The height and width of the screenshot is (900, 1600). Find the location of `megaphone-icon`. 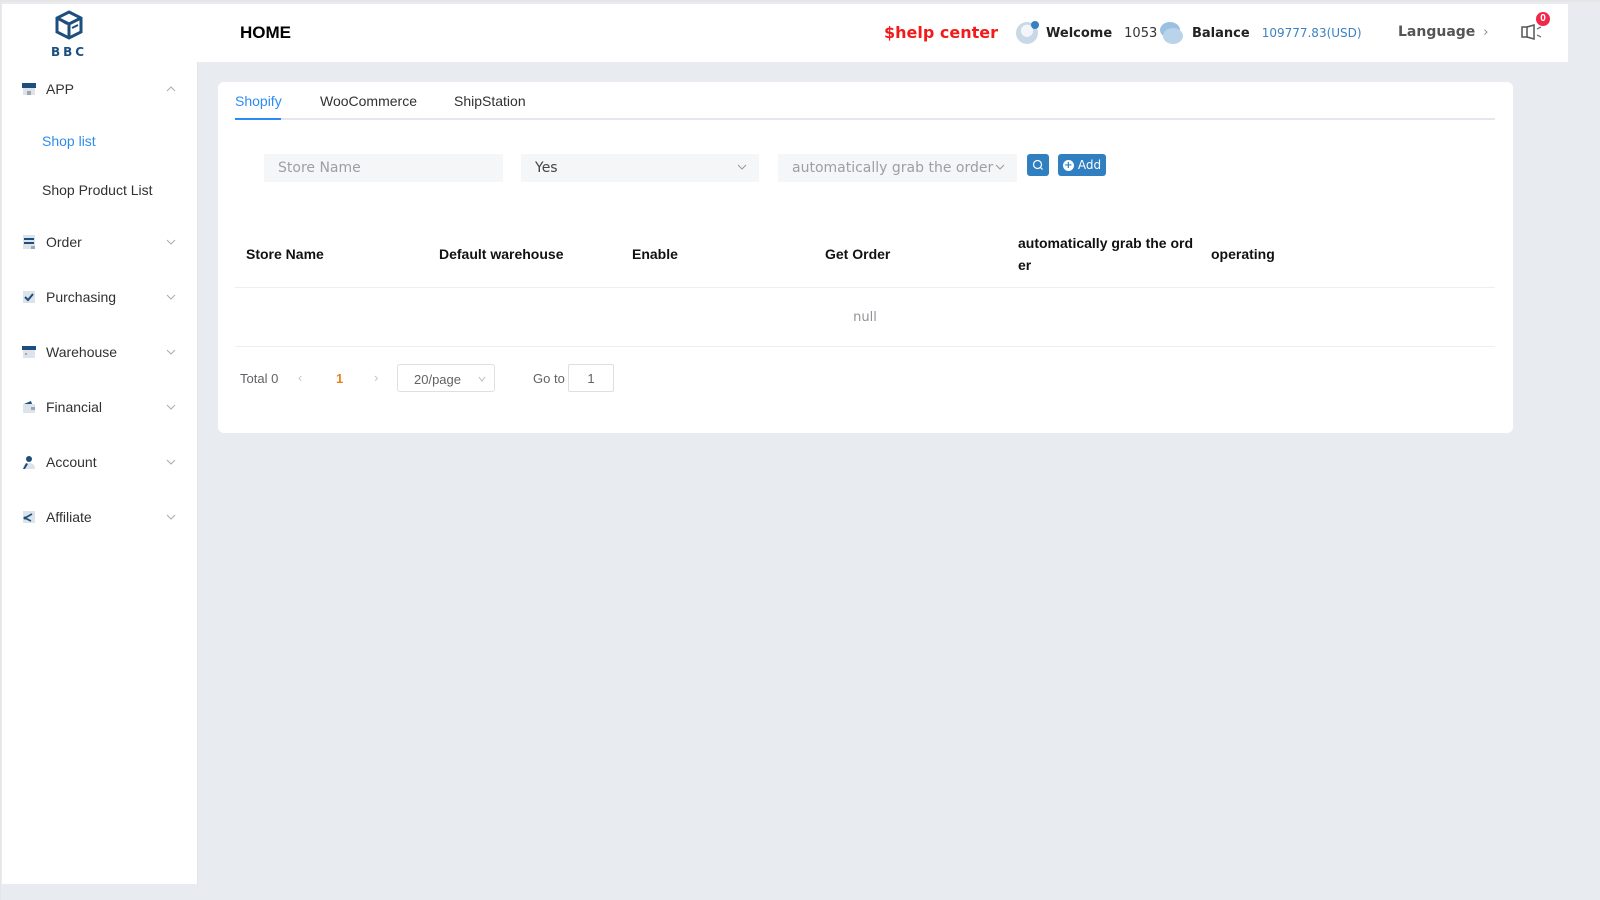

megaphone-icon is located at coordinates (1531, 32).